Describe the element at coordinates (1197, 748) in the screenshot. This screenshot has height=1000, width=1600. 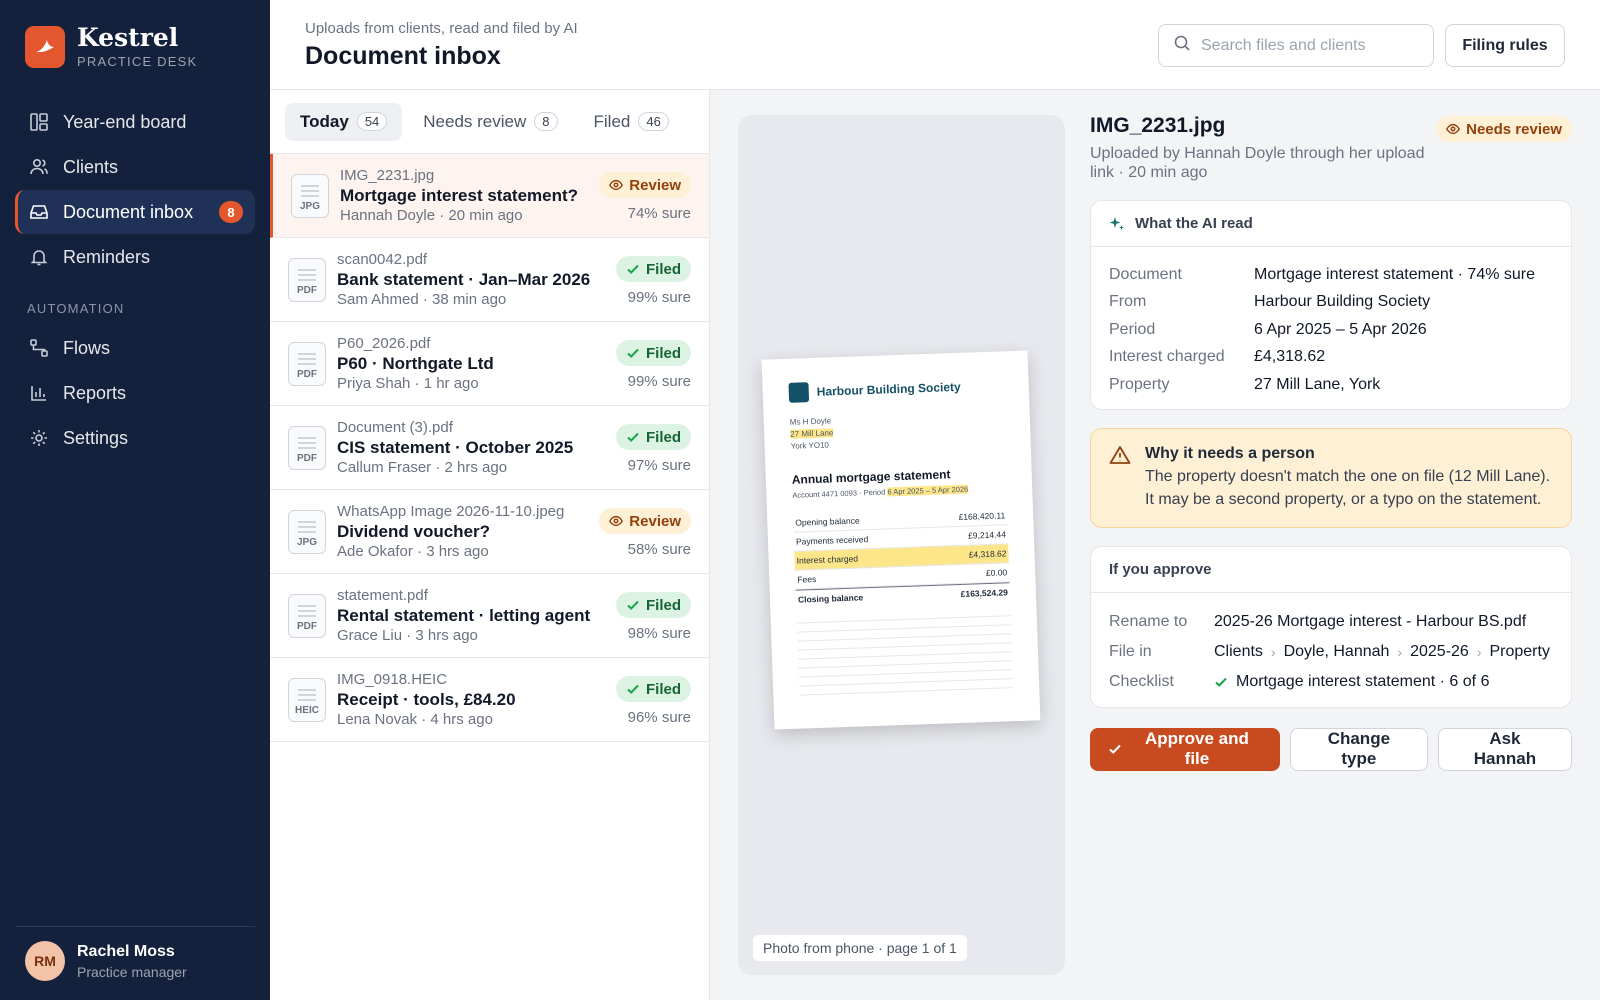
I see `button-label: Approve and file` at that location.